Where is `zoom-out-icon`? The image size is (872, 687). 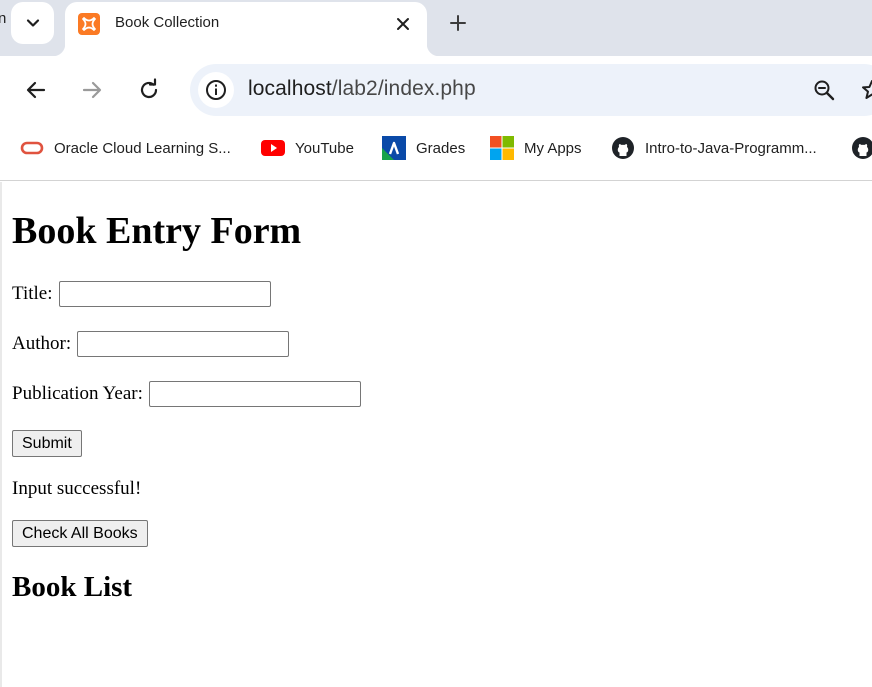 zoom-out-icon is located at coordinates (824, 90).